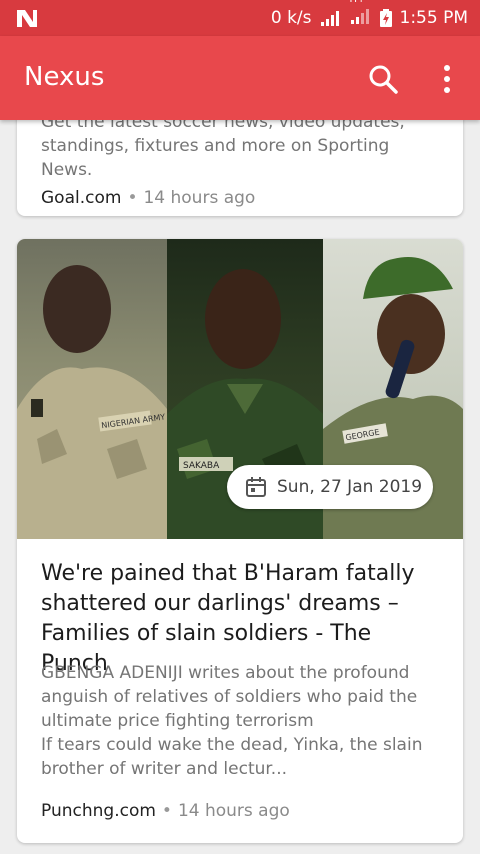  I want to click on card-source-row: Punchng.com • 14 hours ago, so click(165, 811).